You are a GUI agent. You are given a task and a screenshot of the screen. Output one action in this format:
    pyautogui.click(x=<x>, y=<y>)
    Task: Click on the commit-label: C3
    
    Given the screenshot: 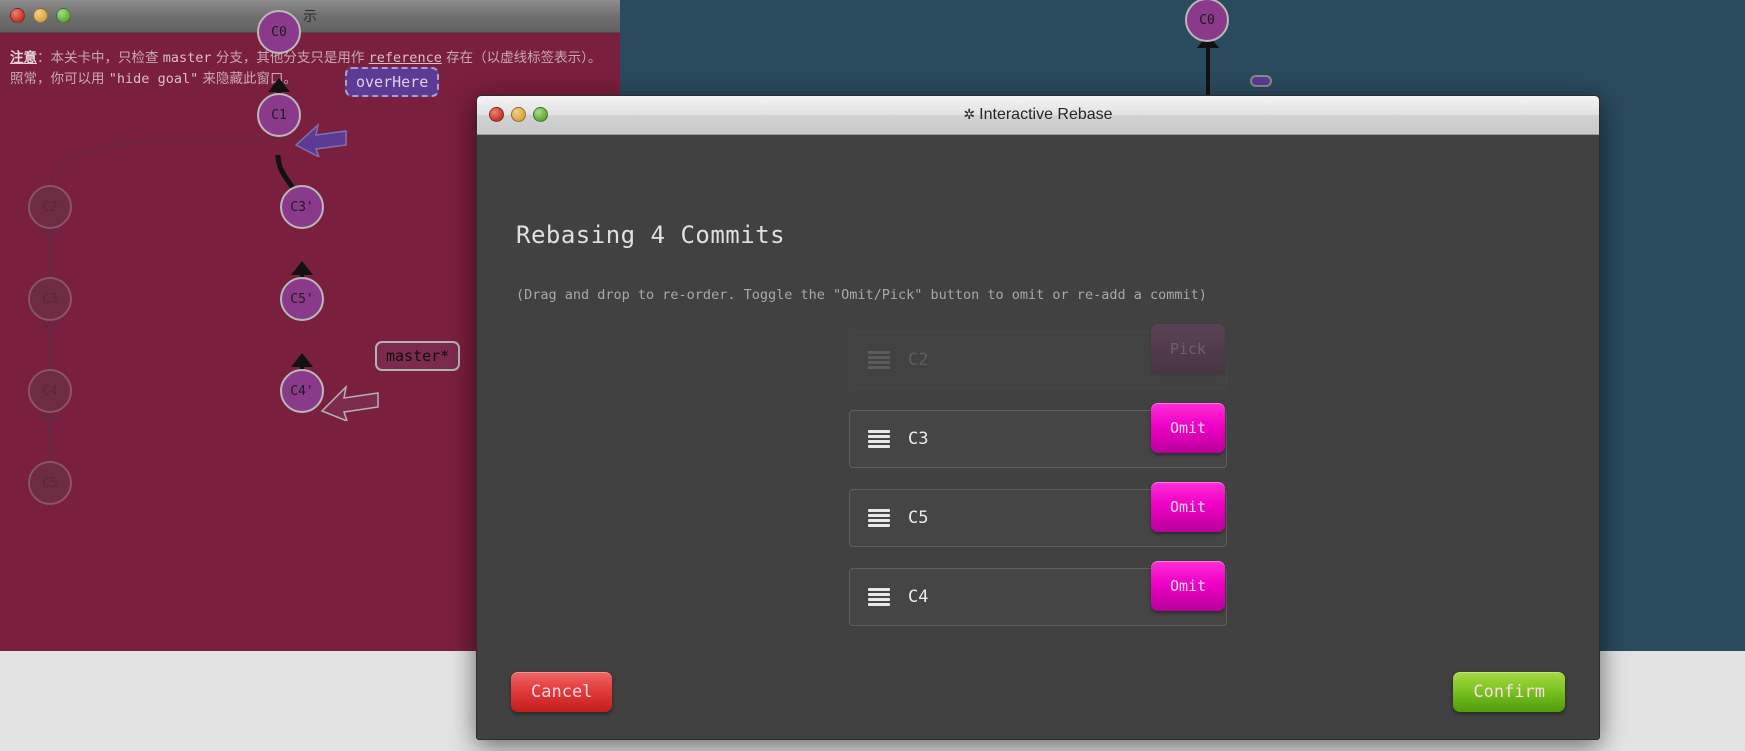 What is the action you would take?
    pyautogui.click(x=918, y=439)
    